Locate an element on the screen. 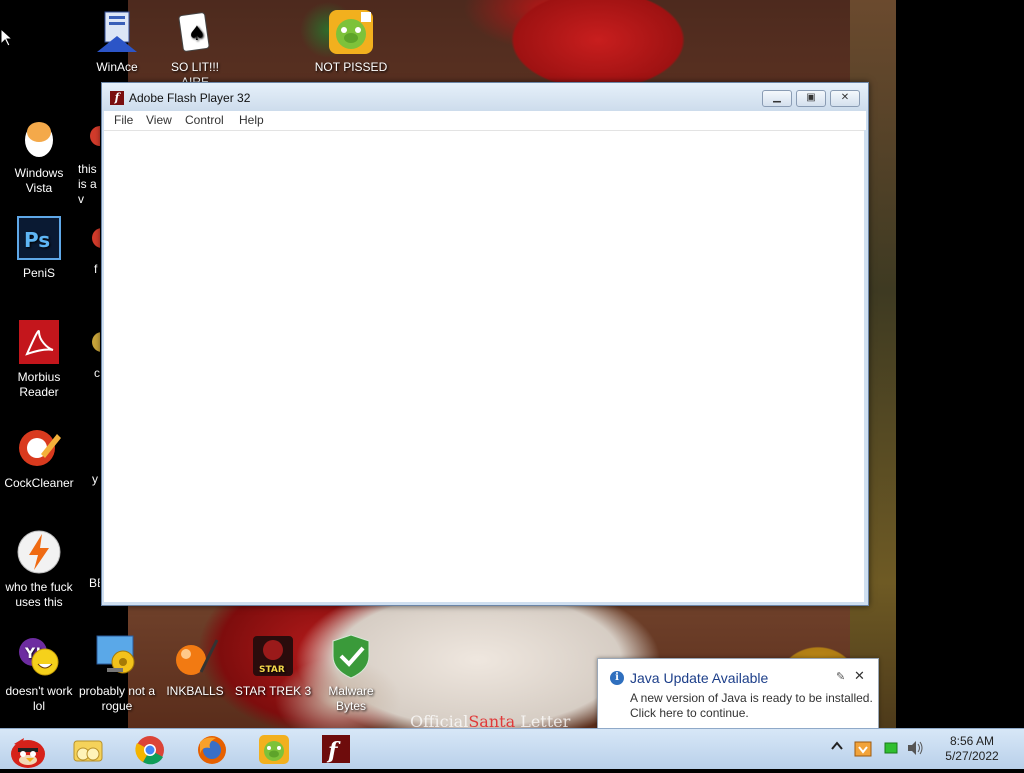 The image size is (1024, 773). menu-help: Help is located at coordinates (251, 120).